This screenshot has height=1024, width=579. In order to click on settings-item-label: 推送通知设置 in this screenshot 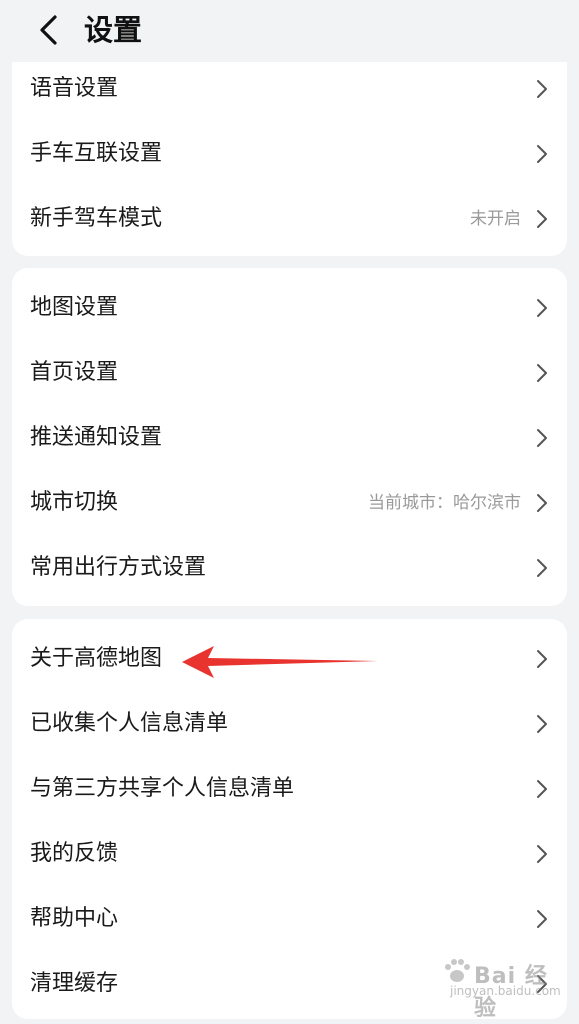, I will do `click(96, 437)`.